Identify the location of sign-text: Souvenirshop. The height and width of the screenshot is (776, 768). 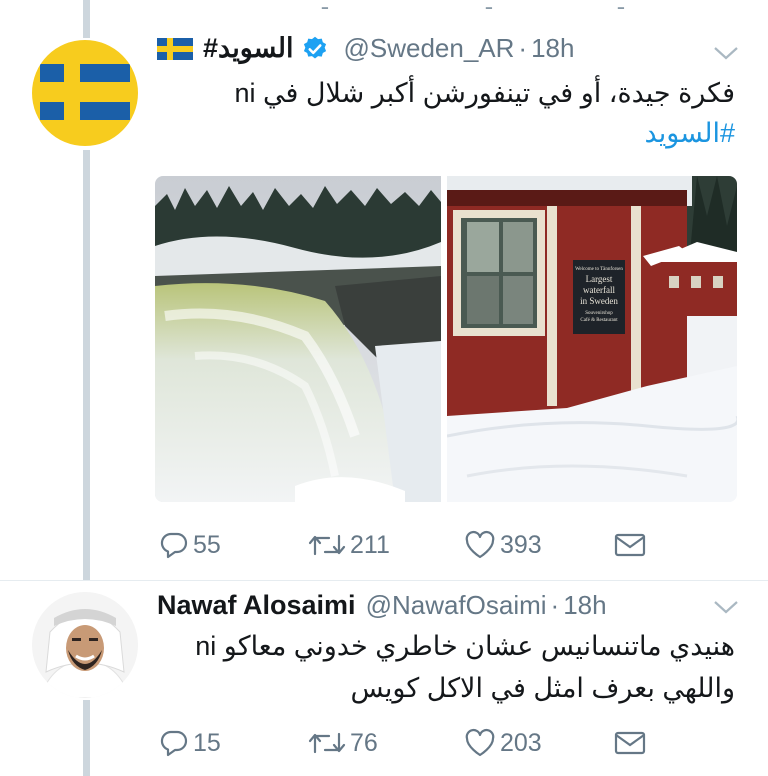
(599, 313).